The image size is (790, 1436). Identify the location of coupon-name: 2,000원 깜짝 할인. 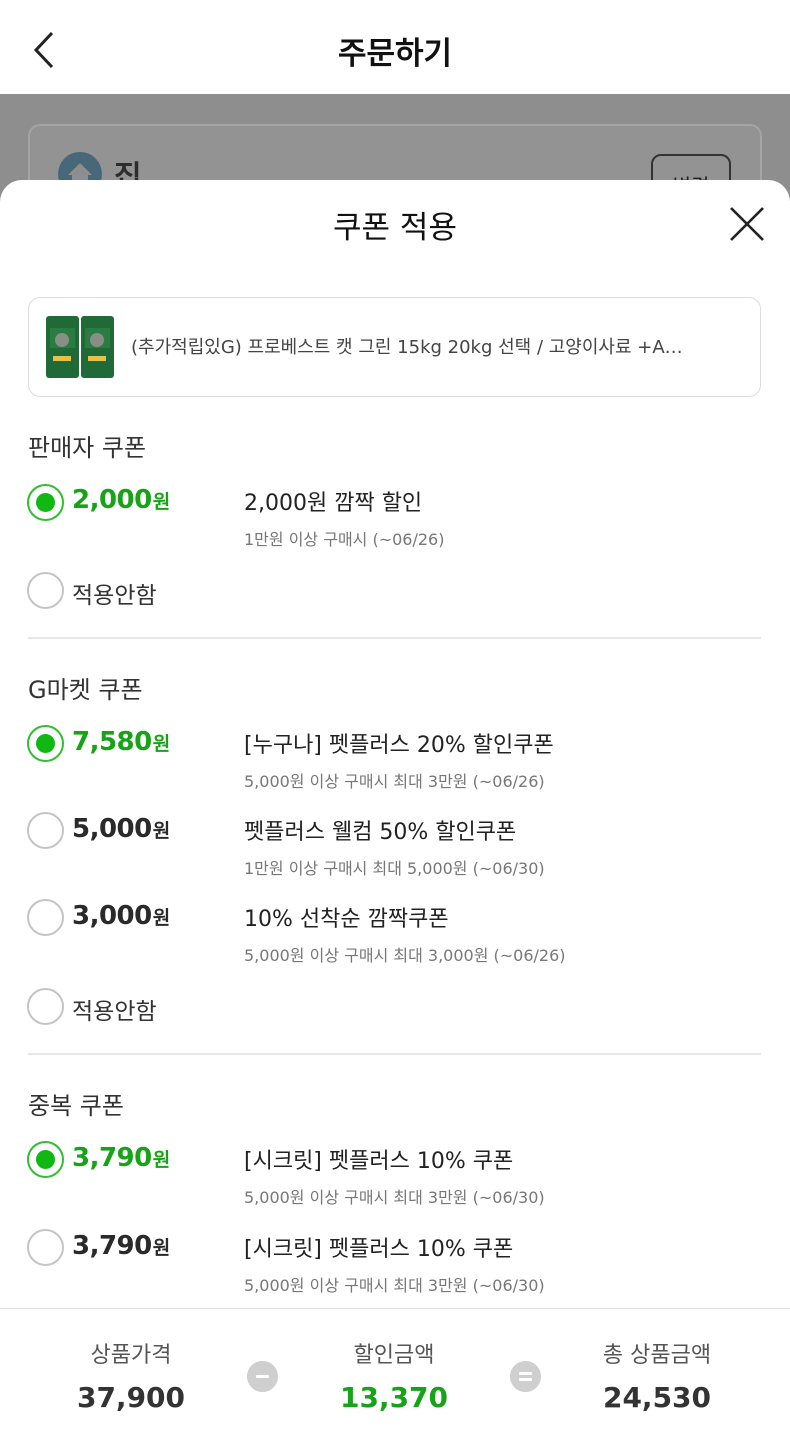
(333, 503).